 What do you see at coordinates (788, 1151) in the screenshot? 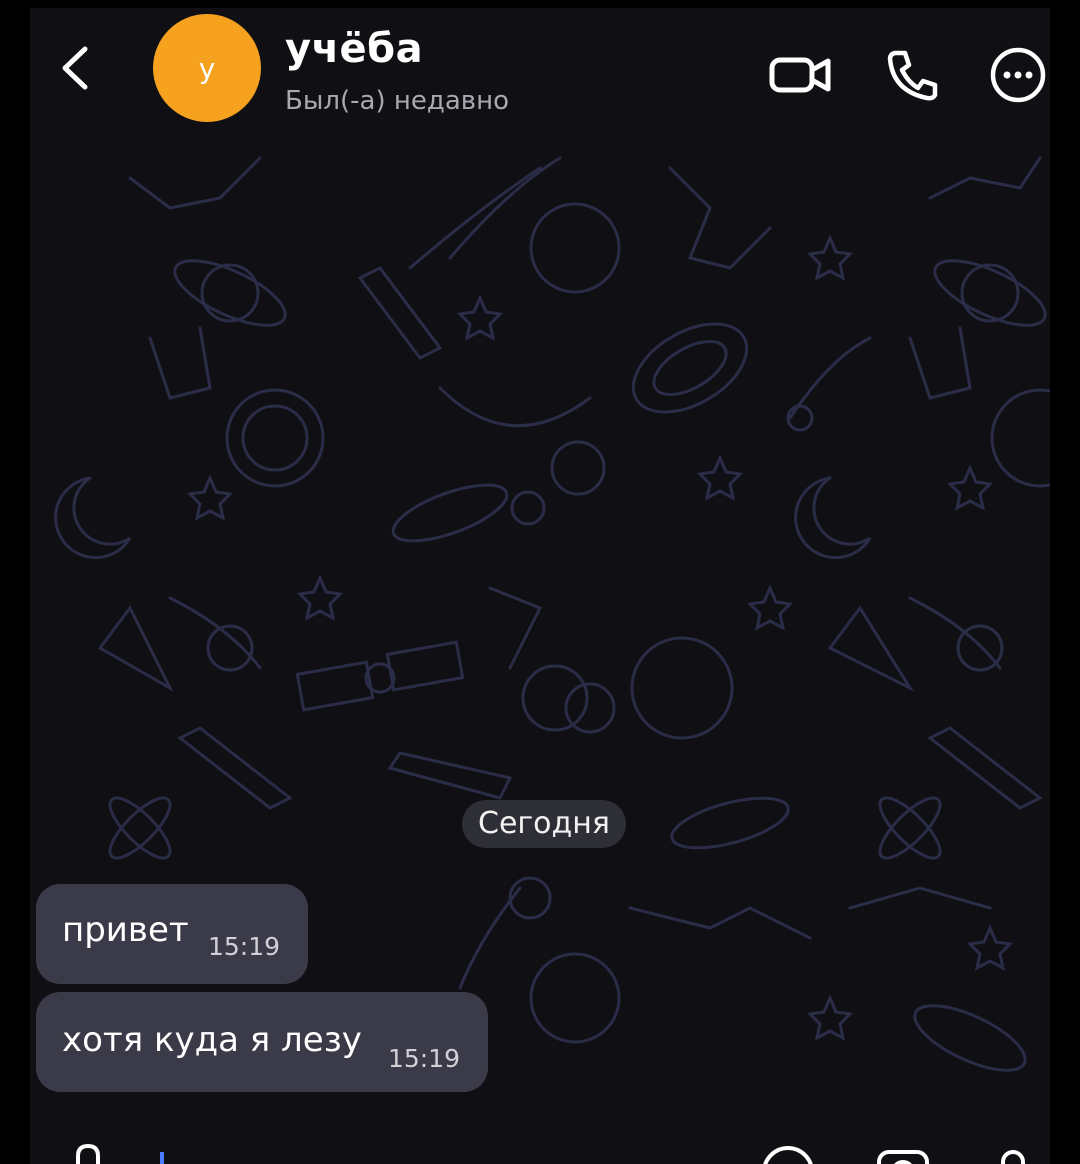
I see `smile-icon` at bounding box center [788, 1151].